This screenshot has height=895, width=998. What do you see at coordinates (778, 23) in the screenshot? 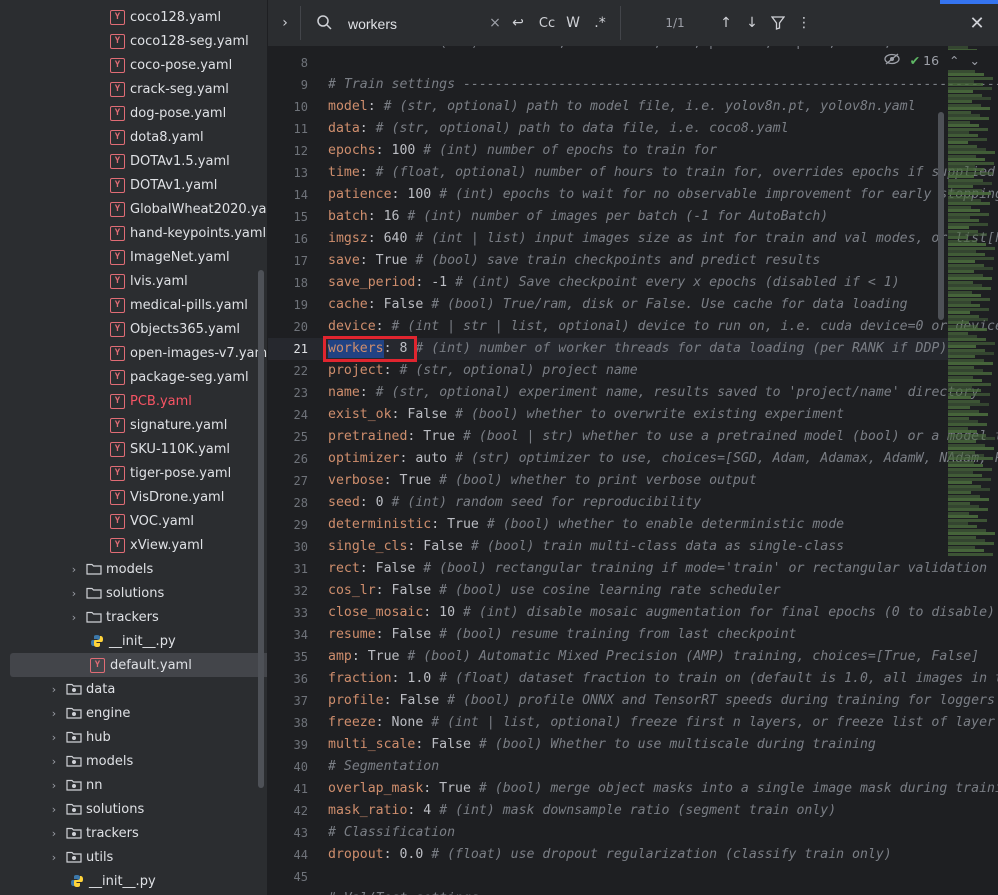
I see `filter-icon` at bounding box center [778, 23].